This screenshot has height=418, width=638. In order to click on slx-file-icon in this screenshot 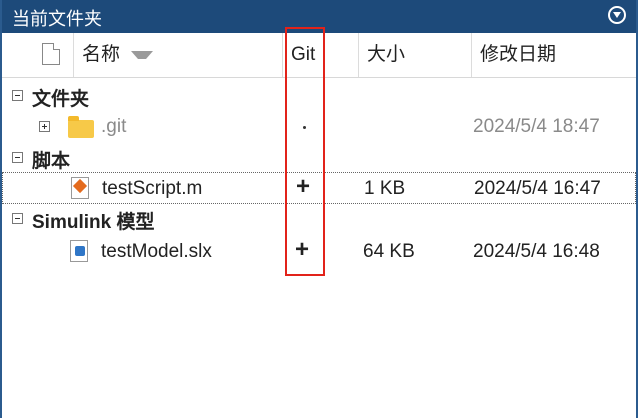, I will do `click(79, 251)`.